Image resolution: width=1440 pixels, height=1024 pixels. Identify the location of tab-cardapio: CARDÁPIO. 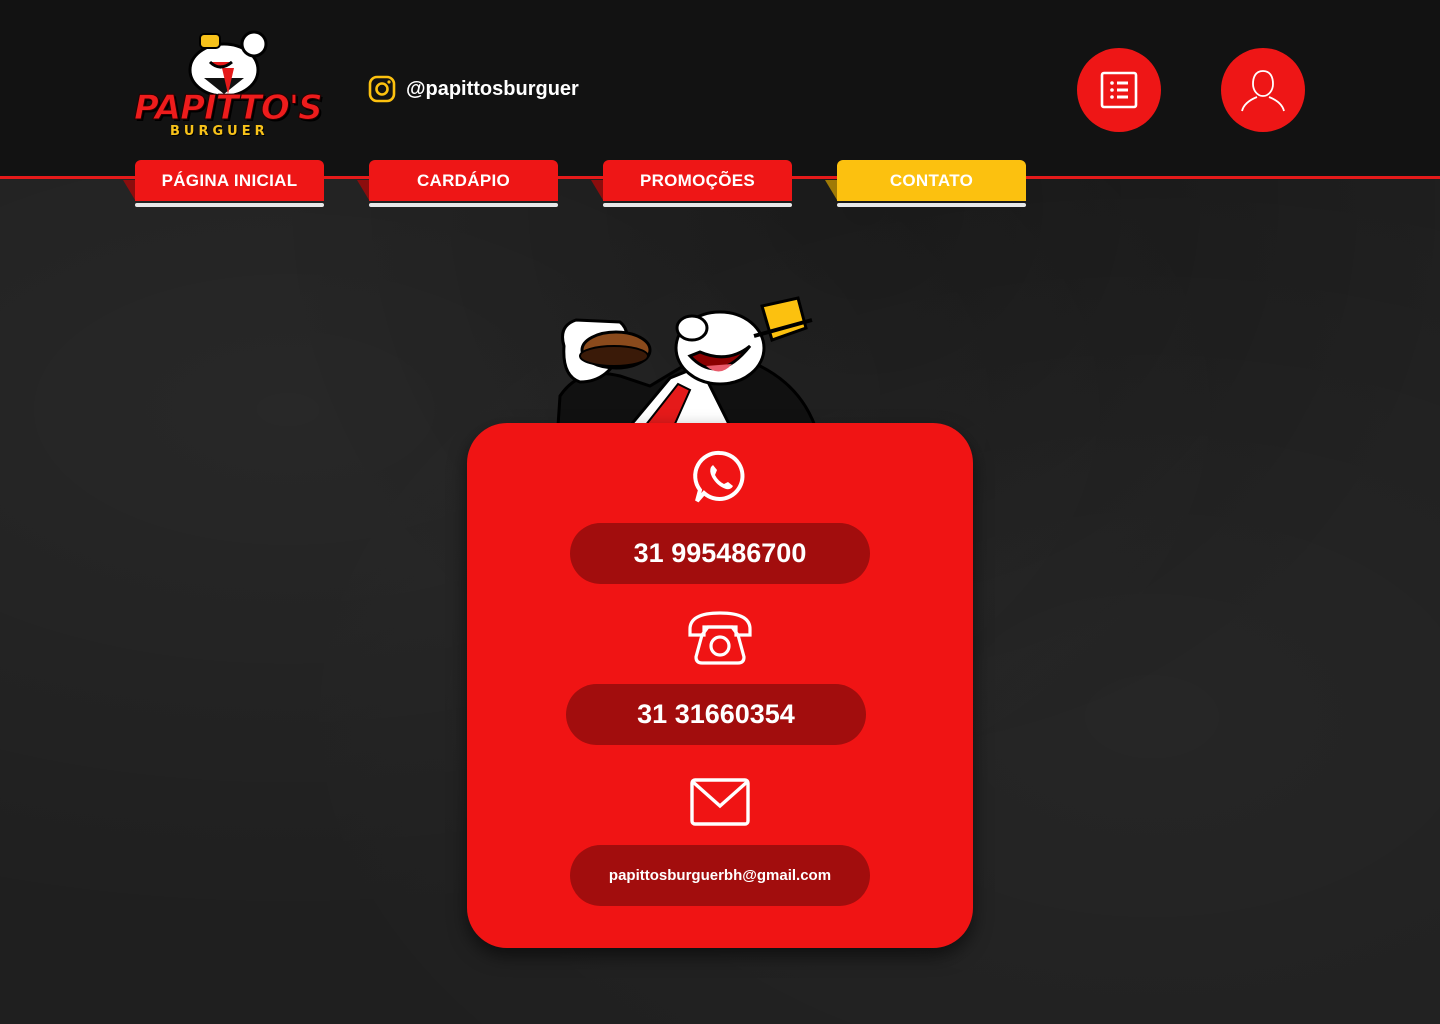
(457, 184).